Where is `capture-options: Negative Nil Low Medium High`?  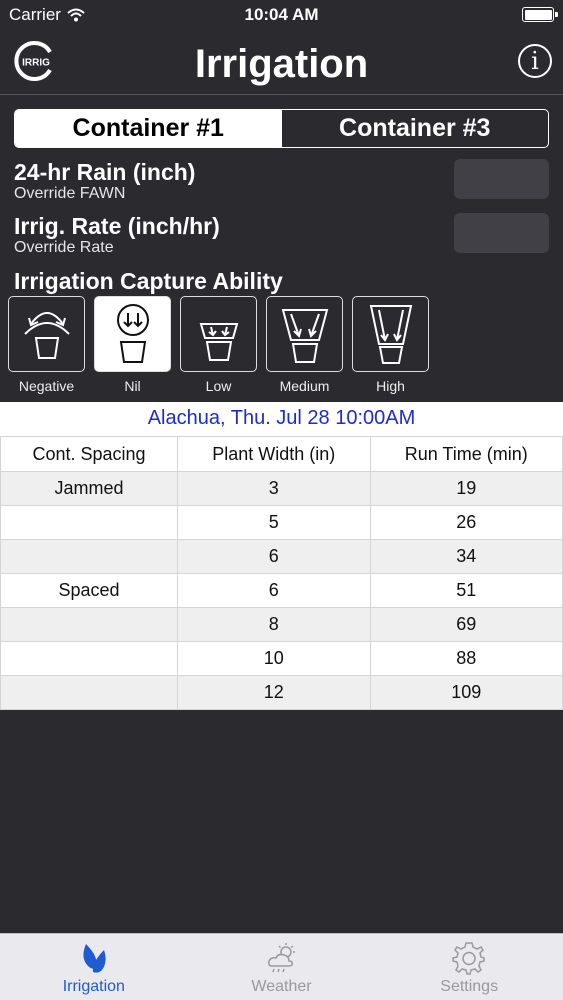
capture-options: Negative Nil Low Medium High is located at coordinates (218, 345).